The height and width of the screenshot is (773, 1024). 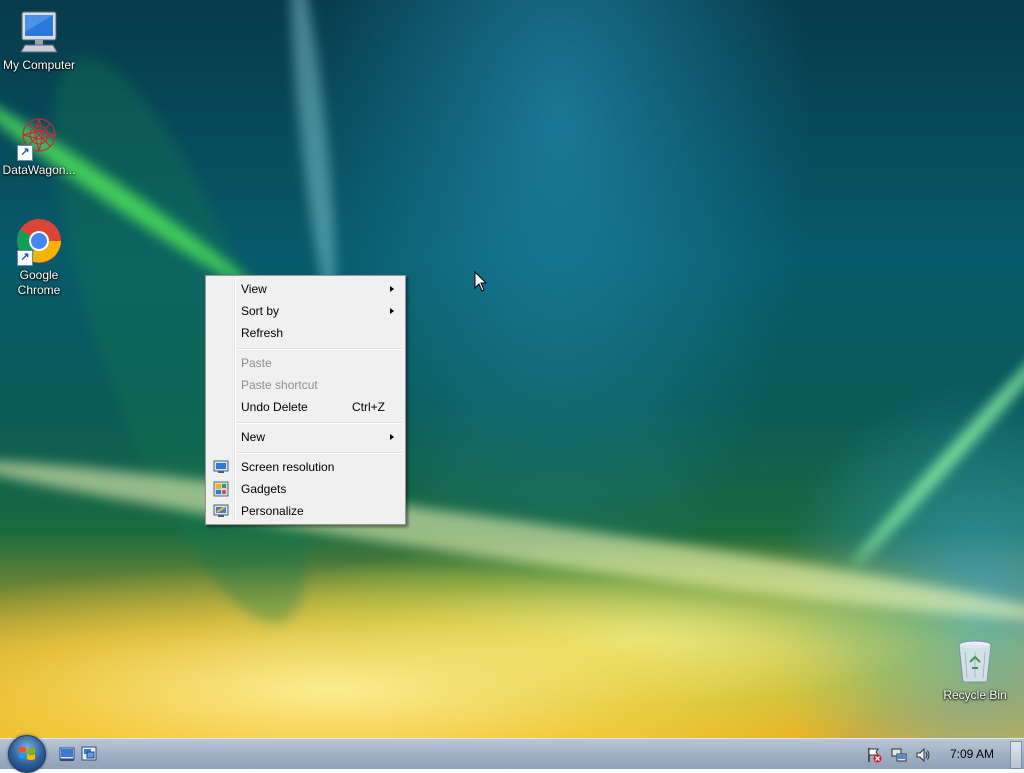 I want to click on menu-item-undo-delete: Undo Delete Ctrl+Z, so click(x=305, y=407).